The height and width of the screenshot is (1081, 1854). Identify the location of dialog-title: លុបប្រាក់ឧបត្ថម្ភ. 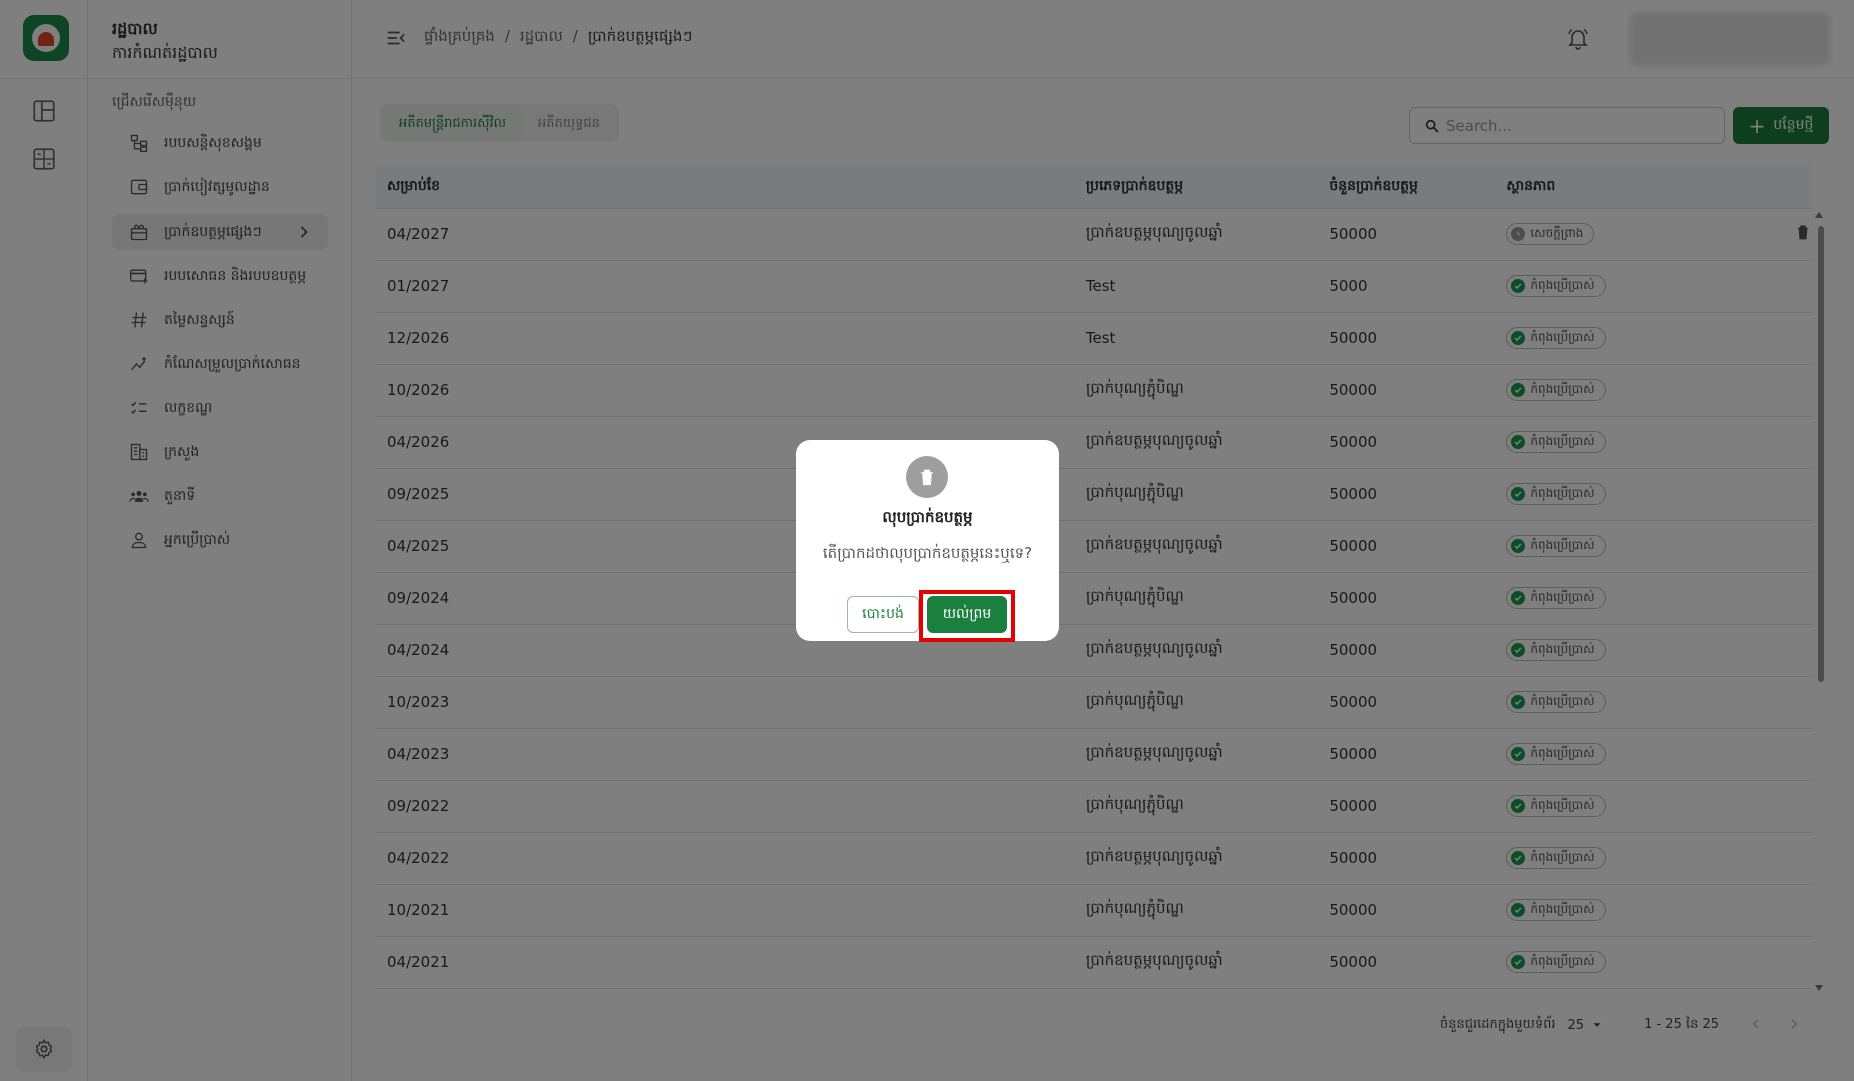
(927, 517).